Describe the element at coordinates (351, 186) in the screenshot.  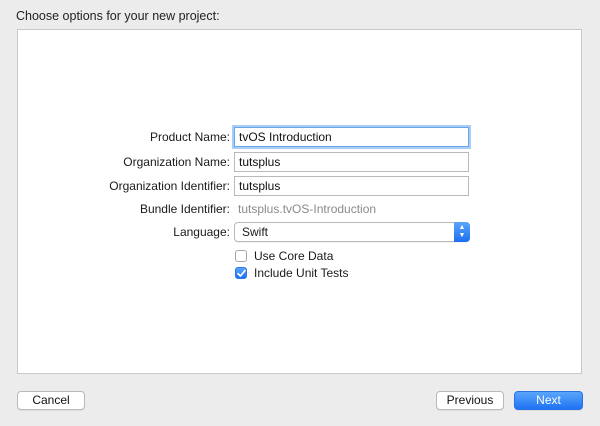
I see `organization-identifier-field: tutsplus` at that location.